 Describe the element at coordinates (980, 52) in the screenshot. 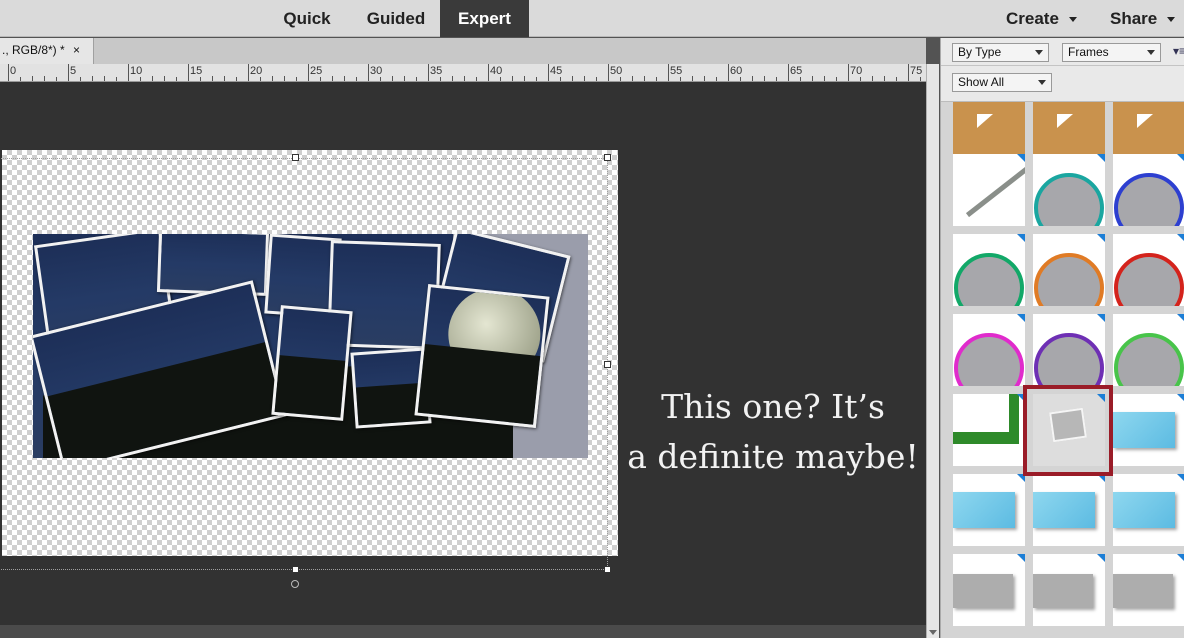

I see `type-filter-value: By Type` at that location.